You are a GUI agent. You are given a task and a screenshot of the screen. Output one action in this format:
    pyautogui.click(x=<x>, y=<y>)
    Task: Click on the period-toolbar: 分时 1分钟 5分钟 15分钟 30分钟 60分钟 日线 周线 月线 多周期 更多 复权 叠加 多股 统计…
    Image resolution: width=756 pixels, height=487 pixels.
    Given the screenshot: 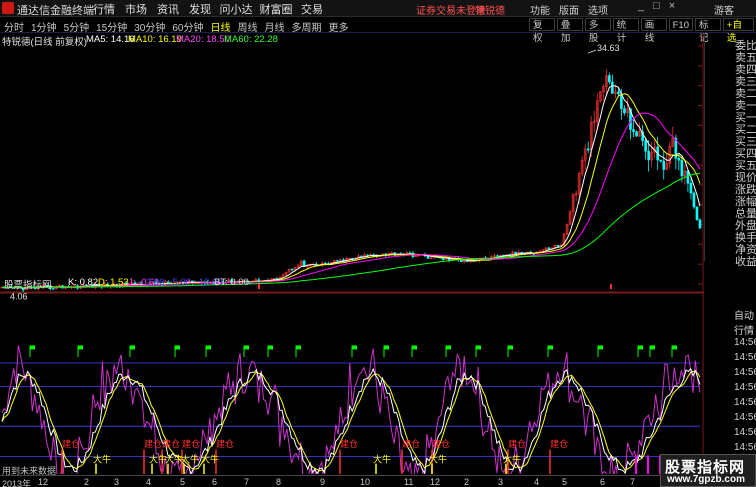 What is the action you would take?
    pyautogui.click(x=378, y=30)
    